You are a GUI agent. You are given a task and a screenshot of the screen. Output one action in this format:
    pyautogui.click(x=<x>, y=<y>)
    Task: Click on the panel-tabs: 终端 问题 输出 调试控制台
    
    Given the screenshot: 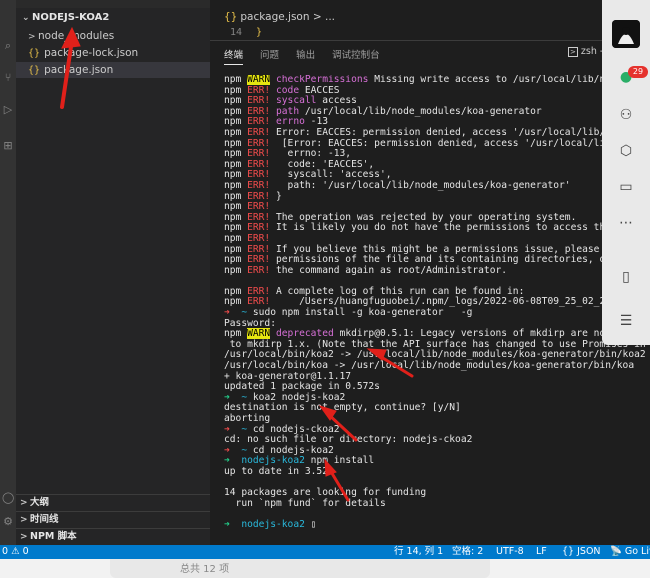 What is the action you would take?
    pyautogui.click(x=309, y=56)
    